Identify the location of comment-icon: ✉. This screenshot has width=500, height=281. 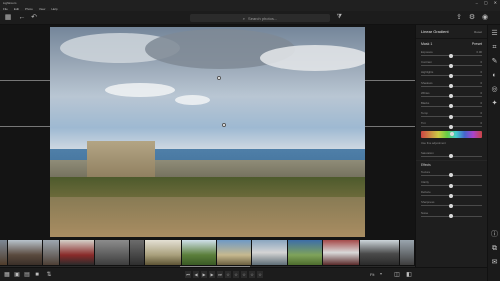
(494, 262).